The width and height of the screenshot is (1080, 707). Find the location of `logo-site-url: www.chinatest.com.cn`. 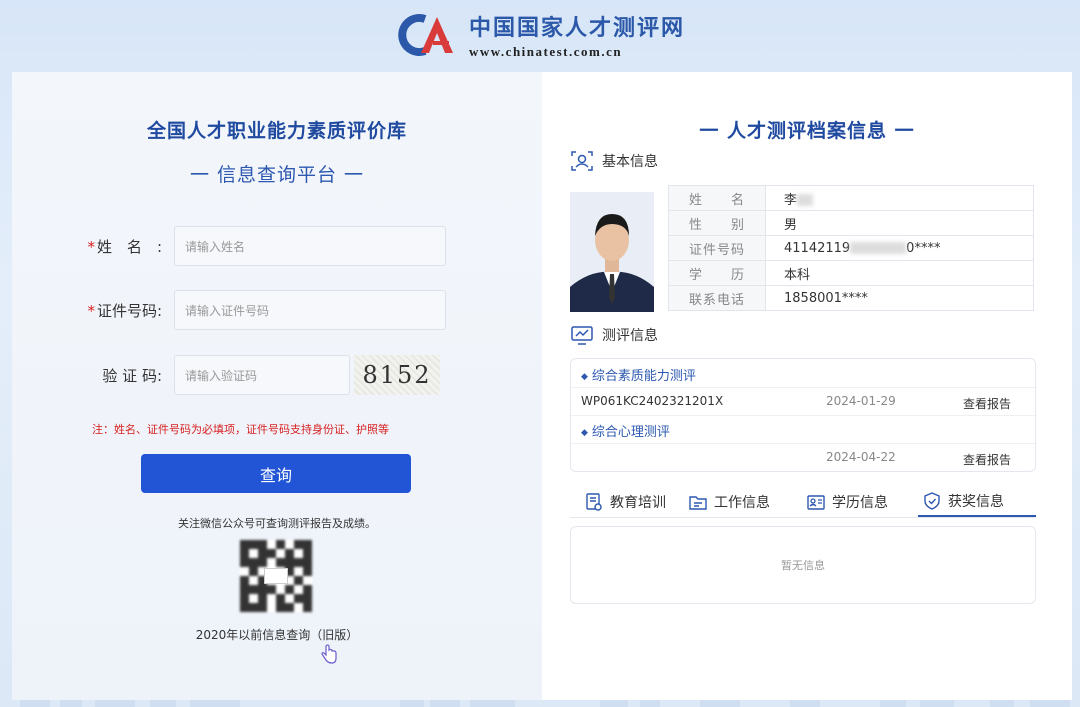

logo-site-url: www.chinatest.com.cn is located at coordinates (545, 51).